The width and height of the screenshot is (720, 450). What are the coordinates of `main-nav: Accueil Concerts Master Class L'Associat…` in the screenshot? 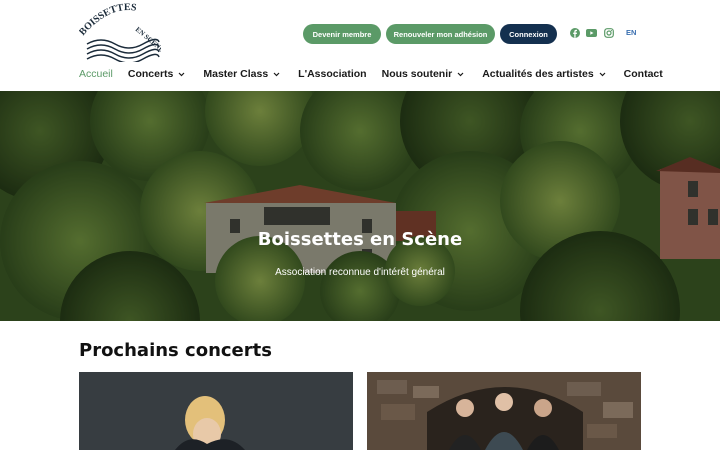 It's located at (371, 74).